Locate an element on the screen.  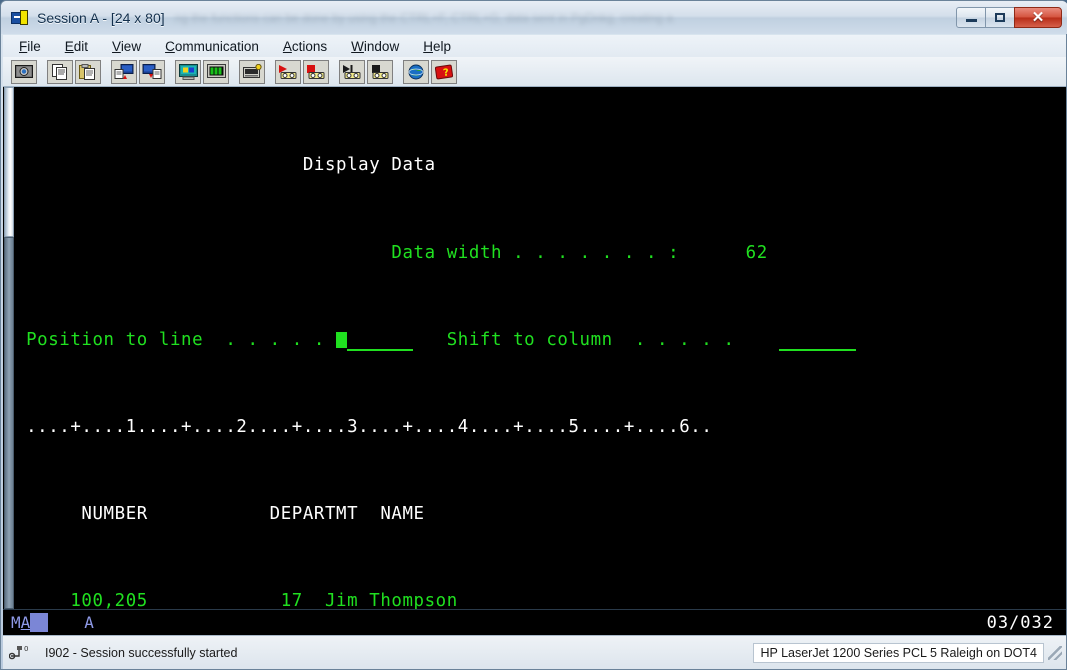
internet-icon is located at coordinates (416, 71).